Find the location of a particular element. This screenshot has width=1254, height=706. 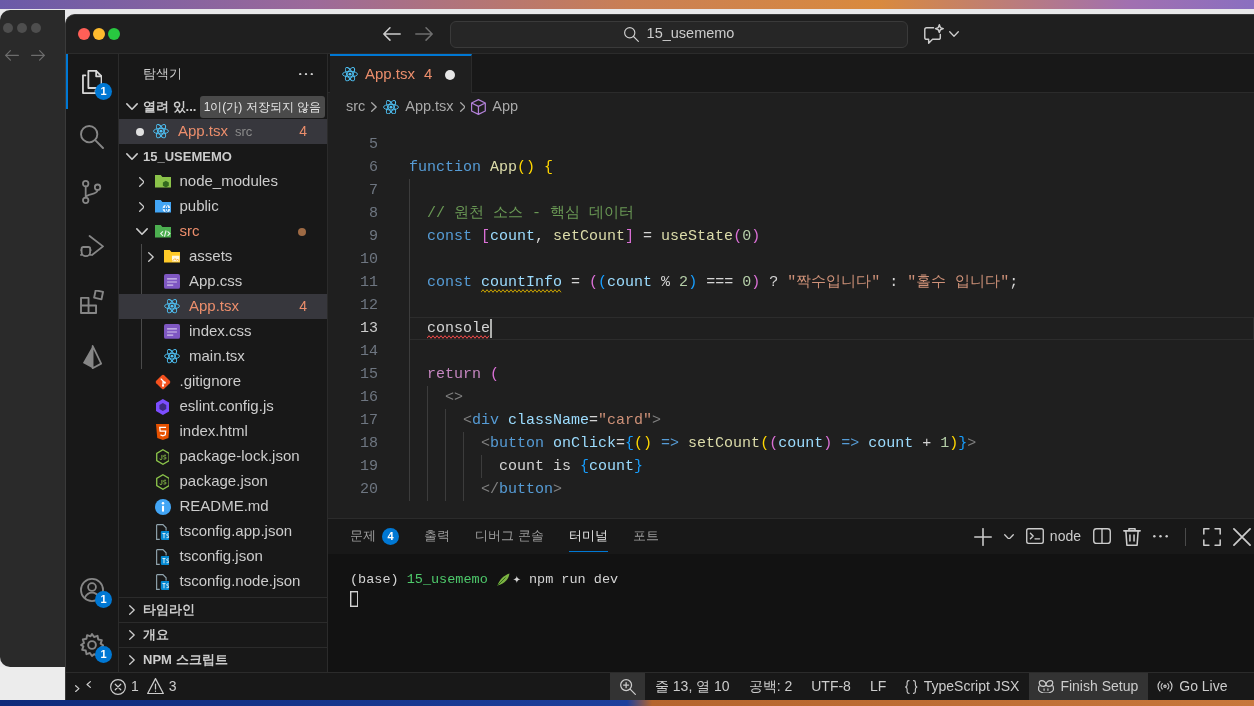

back-button is located at coordinates (392, 34).